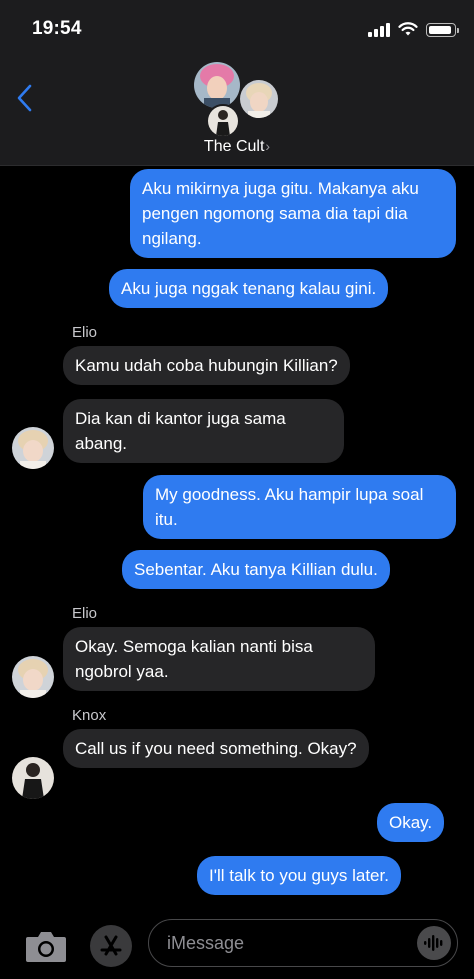 This screenshot has width=474, height=979. I want to click on battery-icon, so click(442, 29).